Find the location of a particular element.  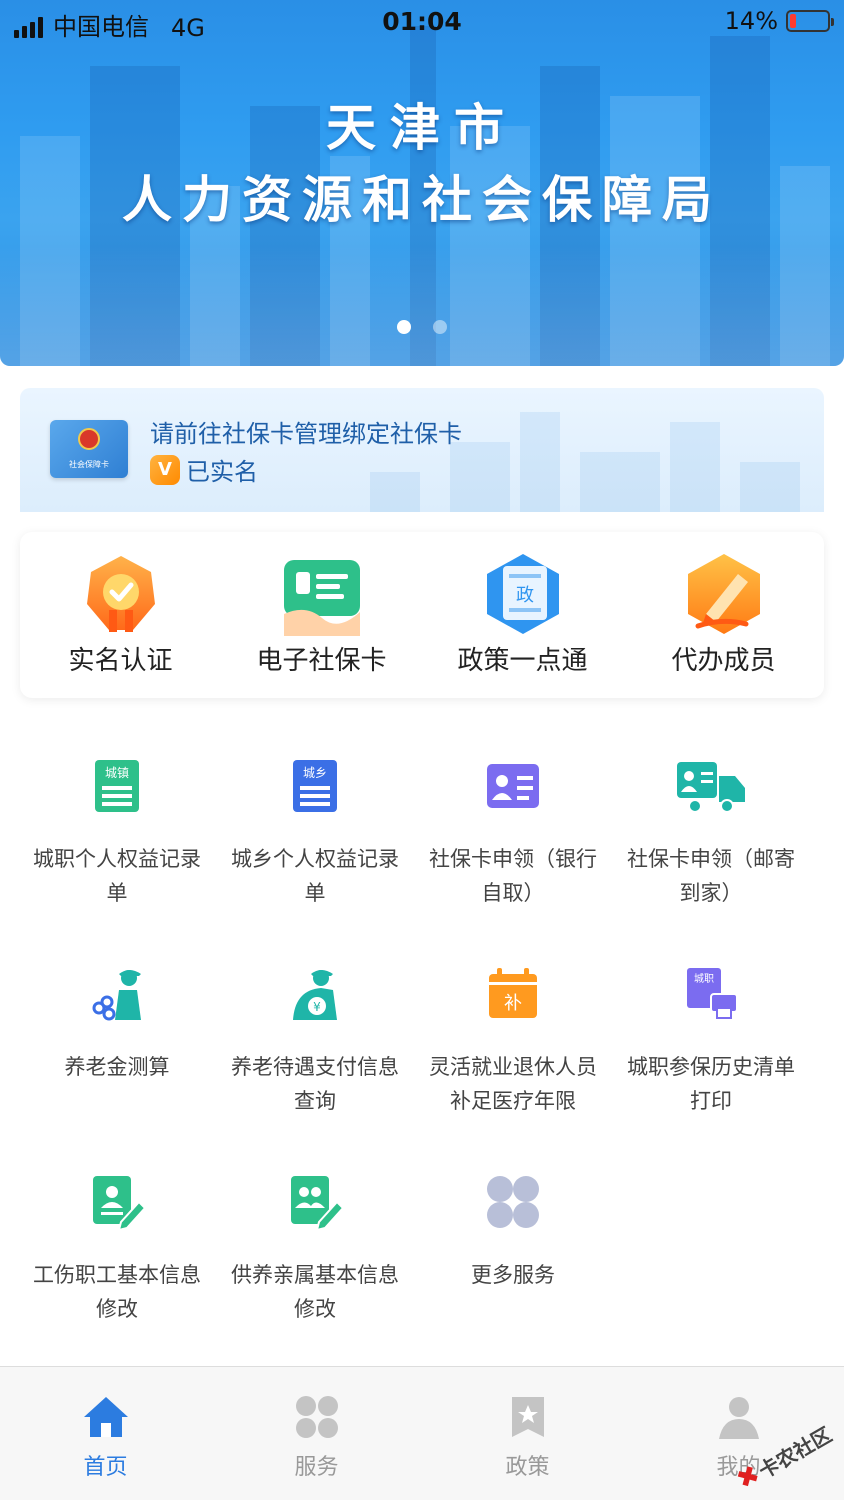

service-label: 养老待遇支付信息查询 is located at coordinates (315, 1084).